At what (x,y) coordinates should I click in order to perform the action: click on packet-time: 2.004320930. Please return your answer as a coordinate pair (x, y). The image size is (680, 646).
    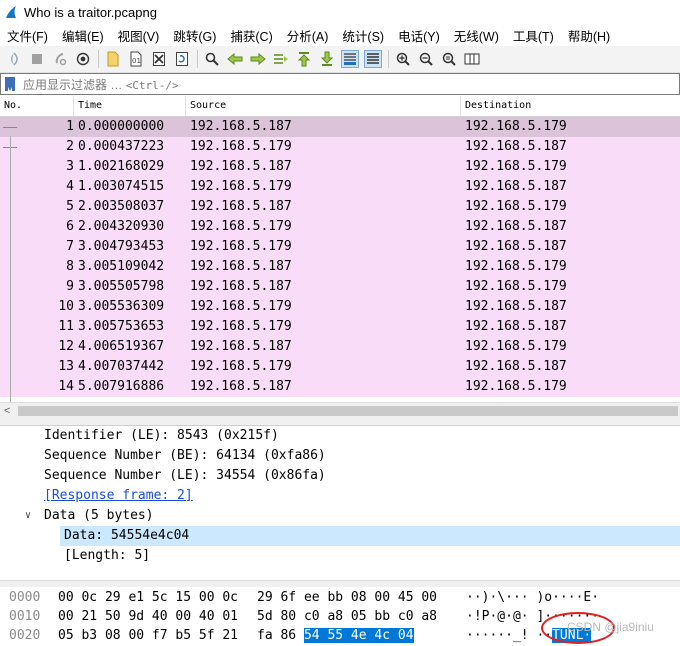
    Looking at the image, I should click on (121, 226).